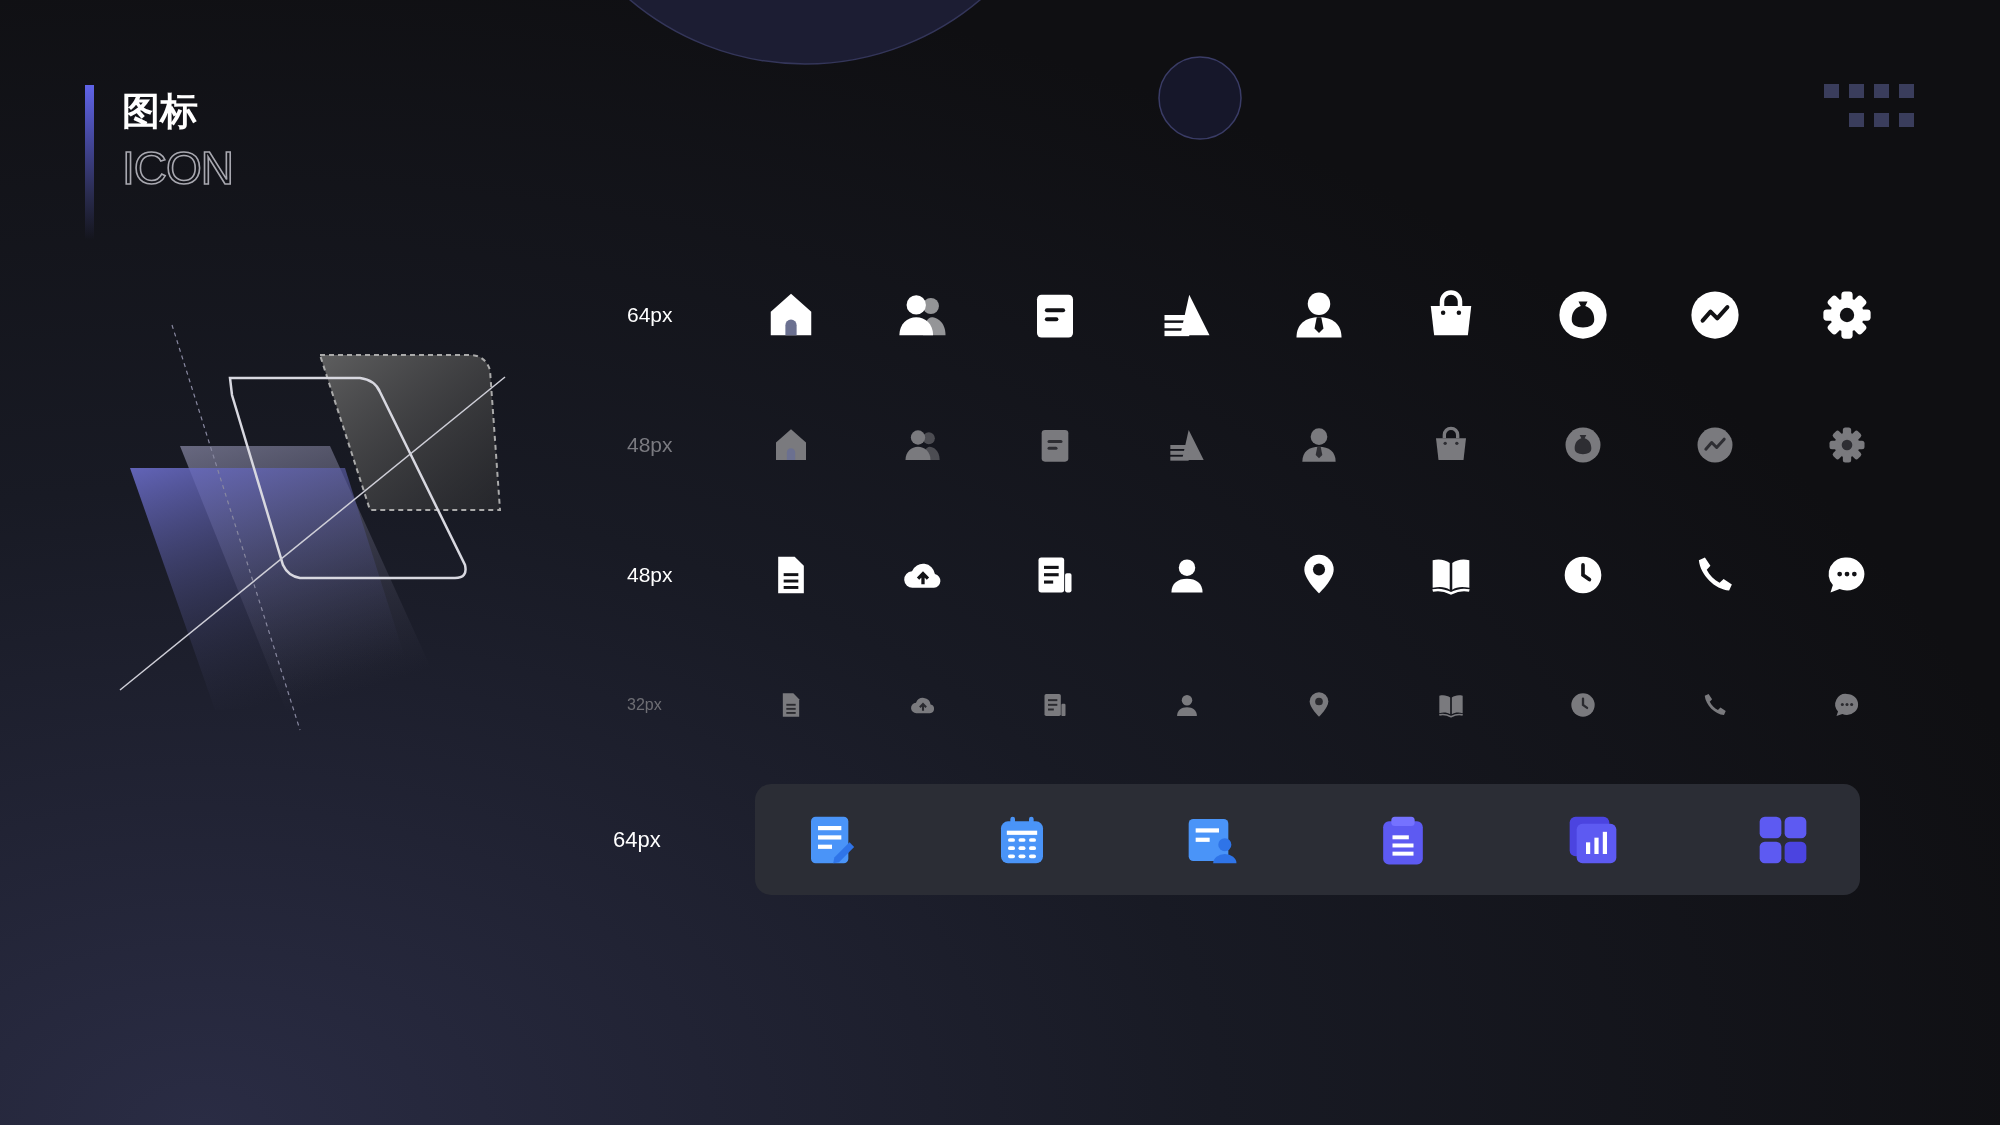  Describe the element at coordinates (177, 167) in the screenshot. I see `section-subtitle: ICON` at that location.